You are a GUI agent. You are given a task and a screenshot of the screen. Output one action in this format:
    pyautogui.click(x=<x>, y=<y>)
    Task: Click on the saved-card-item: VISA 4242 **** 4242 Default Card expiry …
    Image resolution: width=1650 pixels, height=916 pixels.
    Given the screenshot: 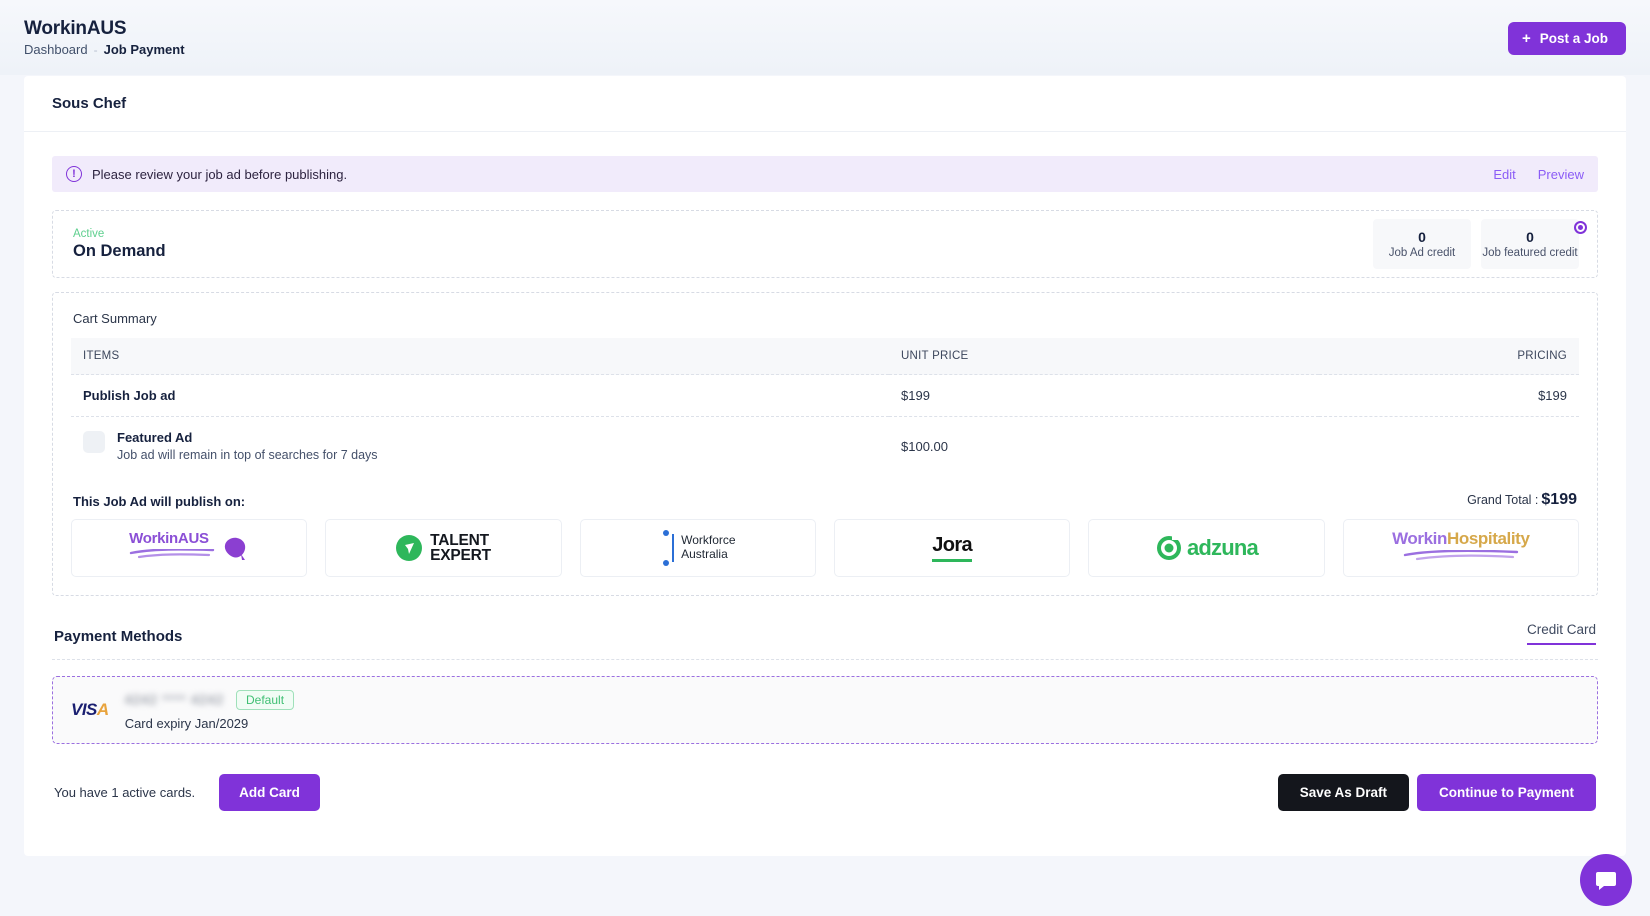 What is the action you would take?
    pyautogui.click(x=825, y=710)
    